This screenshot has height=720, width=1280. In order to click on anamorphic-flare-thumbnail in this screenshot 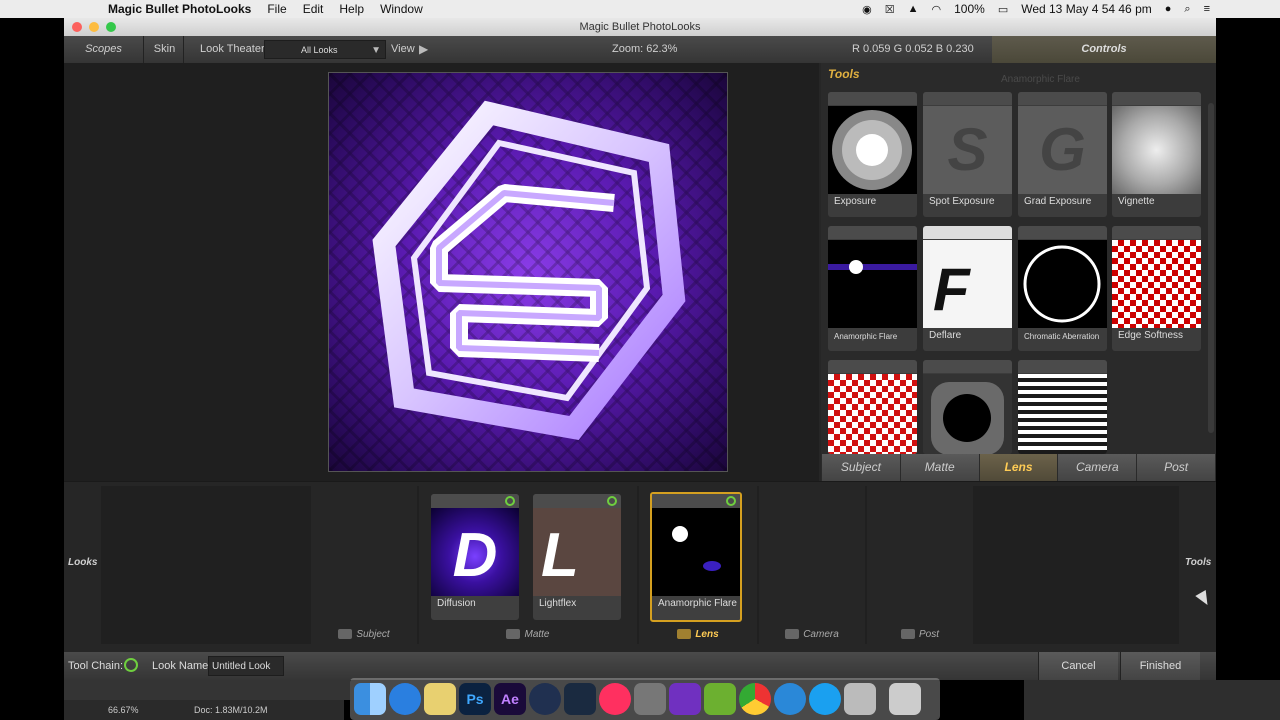, I will do `click(872, 284)`.